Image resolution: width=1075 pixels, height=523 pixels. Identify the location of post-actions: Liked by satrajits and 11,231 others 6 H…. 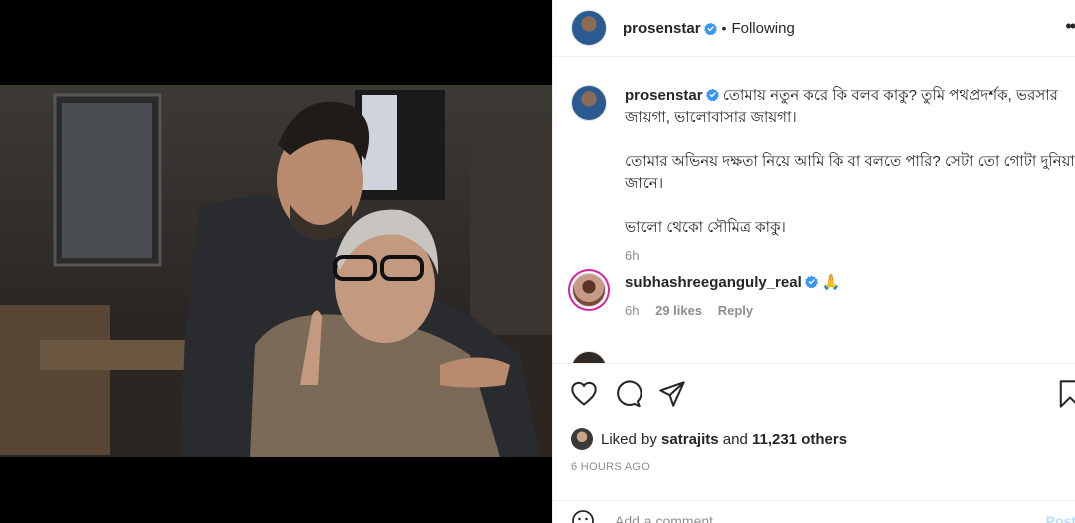
(814, 437).